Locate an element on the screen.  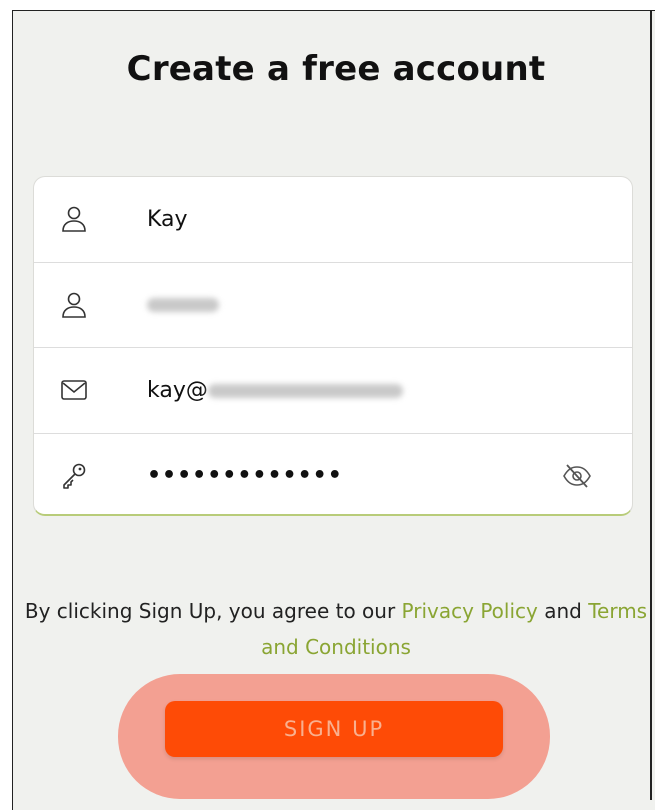
email-field: kay@ is located at coordinates (333, 391).